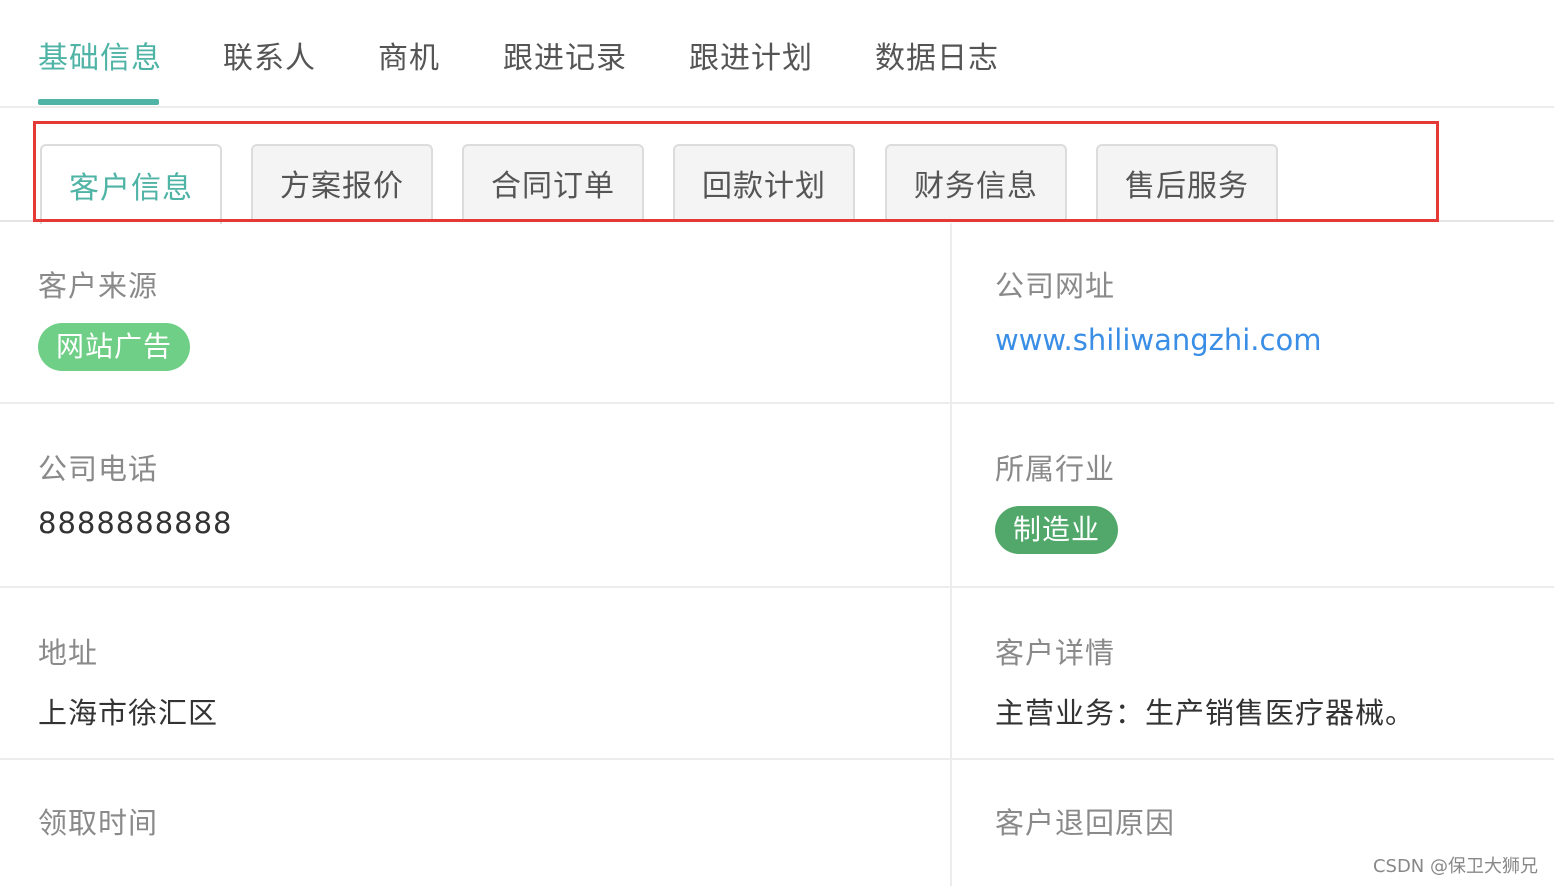  I want to click on field-label: 所属行业, so click(1055, 469).